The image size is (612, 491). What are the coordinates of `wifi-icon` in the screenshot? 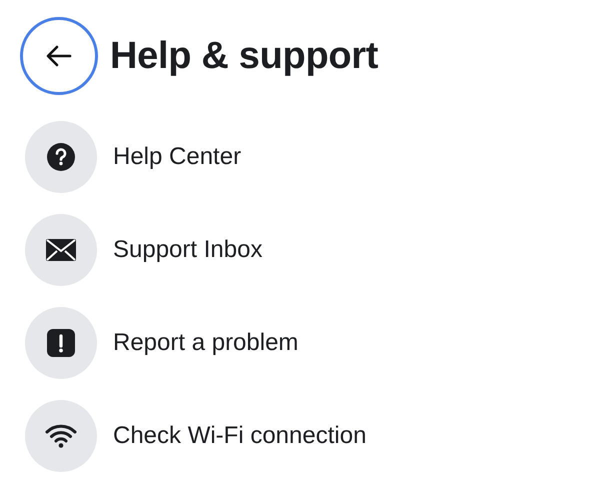 It's located at (61, 436).